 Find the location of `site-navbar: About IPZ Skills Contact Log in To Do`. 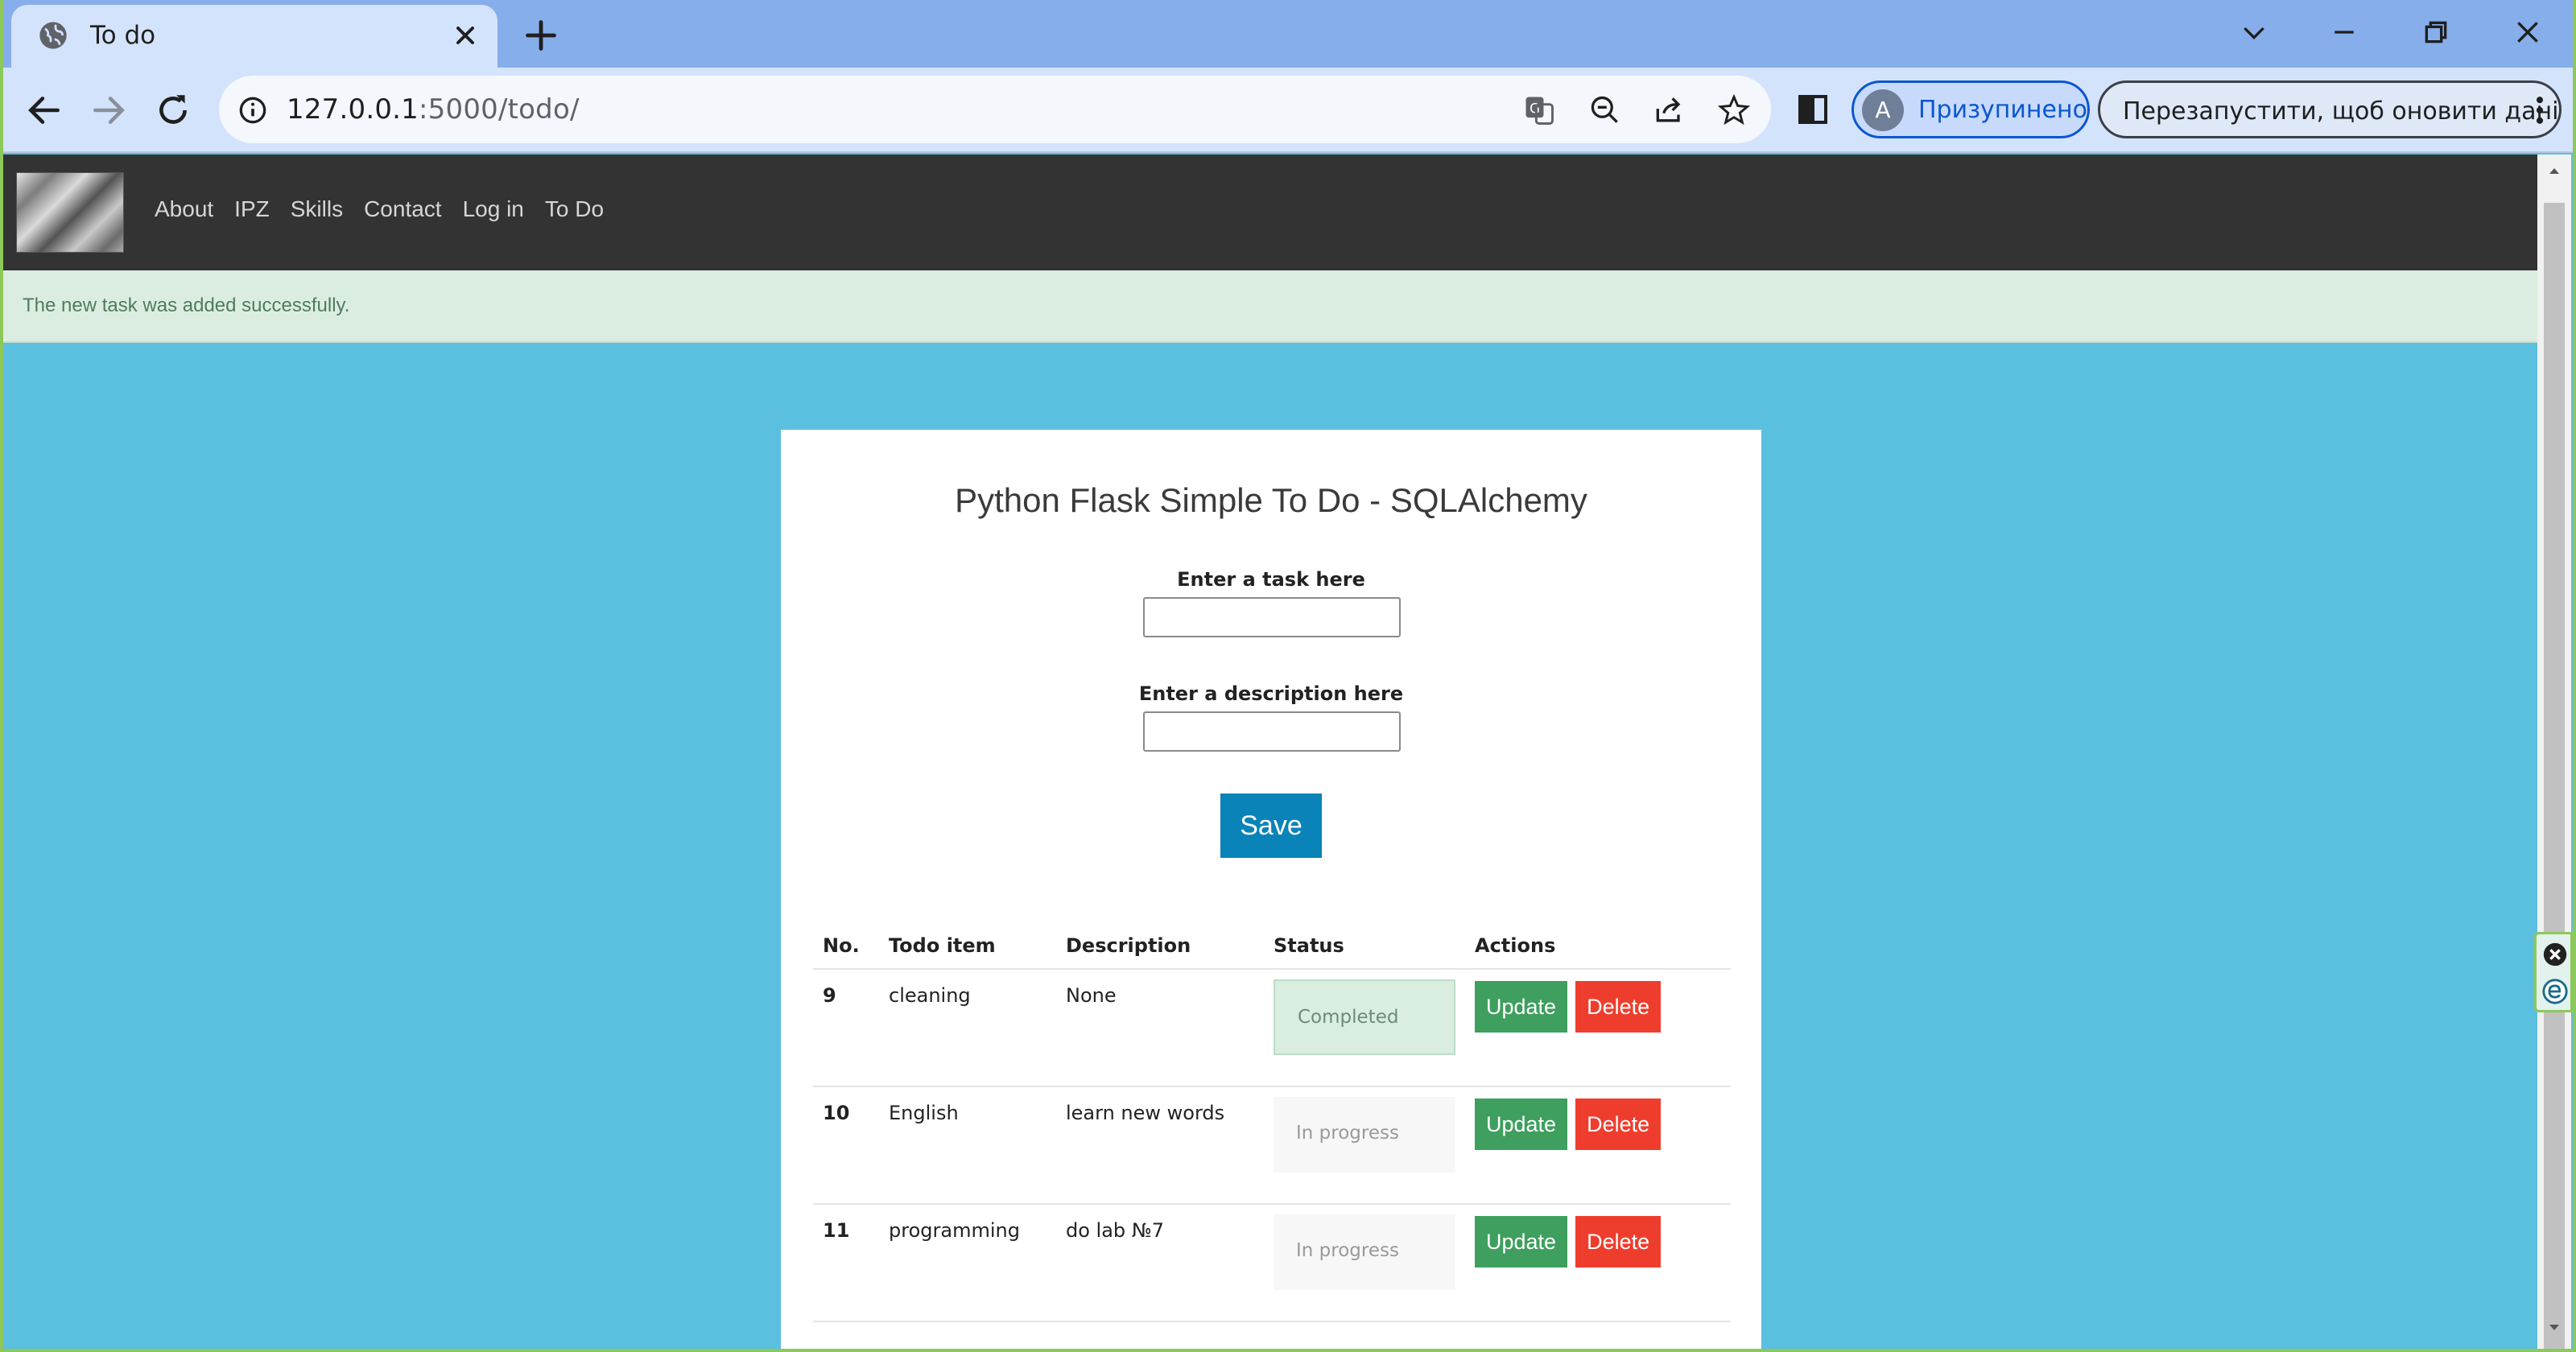

site-navbar: About IPZ Skills Contact Log in To Do is located at coordinates (1270, 212).